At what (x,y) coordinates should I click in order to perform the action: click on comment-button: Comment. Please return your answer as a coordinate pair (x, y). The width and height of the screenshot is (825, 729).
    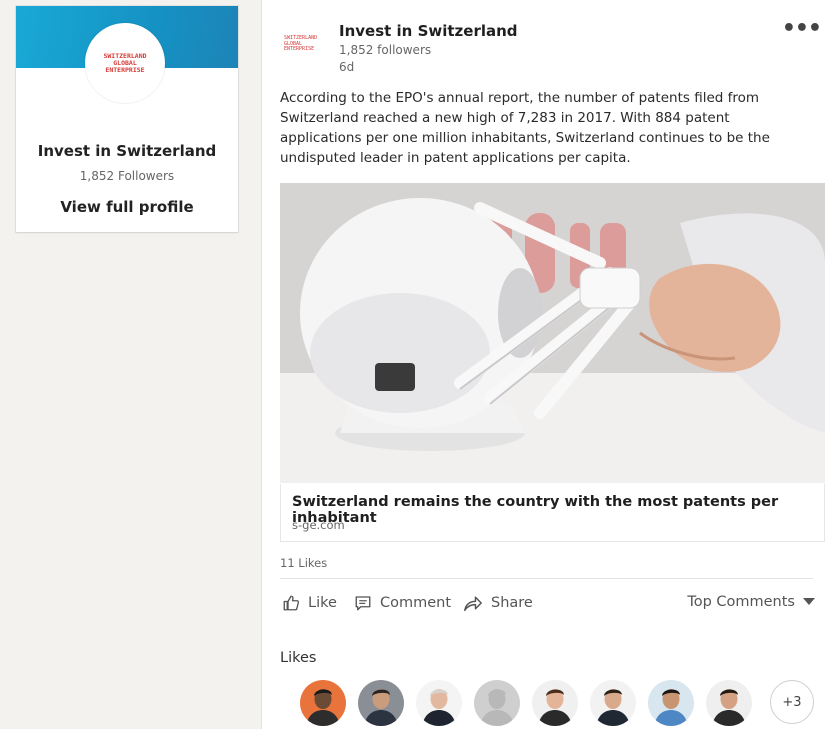
    Looking at the image, I should click on (402, 603).